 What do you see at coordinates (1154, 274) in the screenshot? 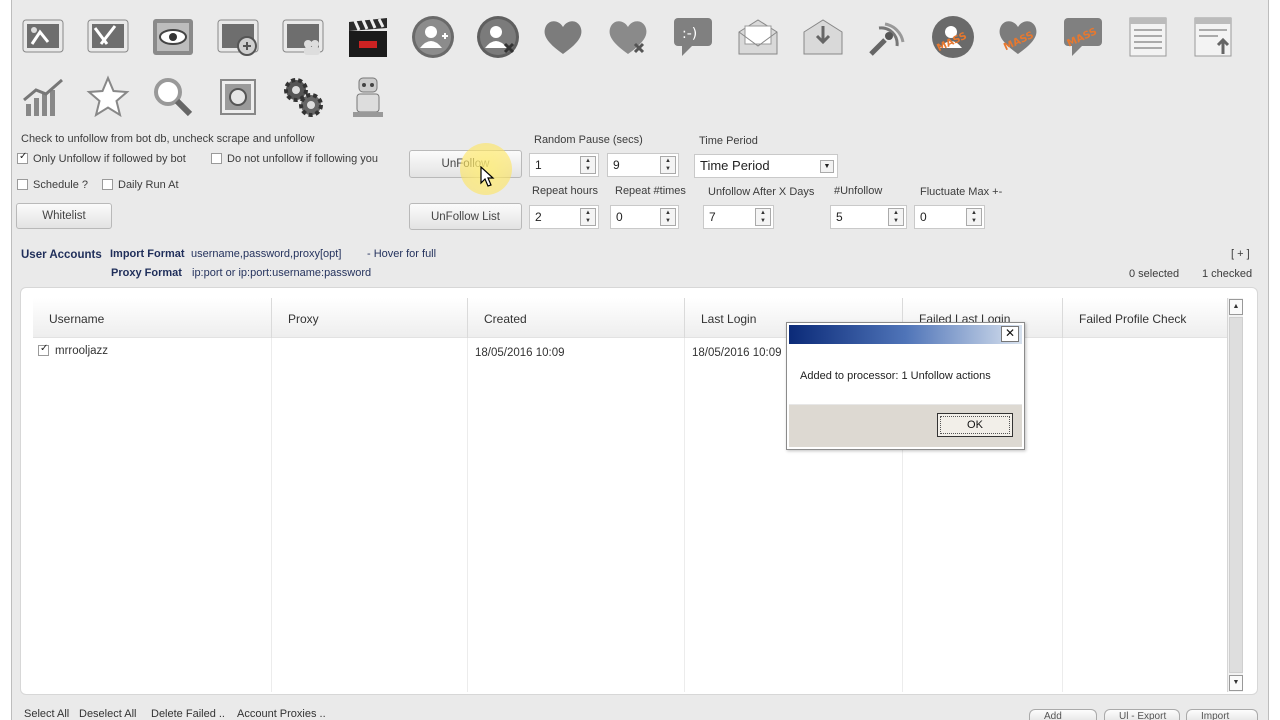
I see `selected-count: 0 selected` at bounding box center [1154, 274].